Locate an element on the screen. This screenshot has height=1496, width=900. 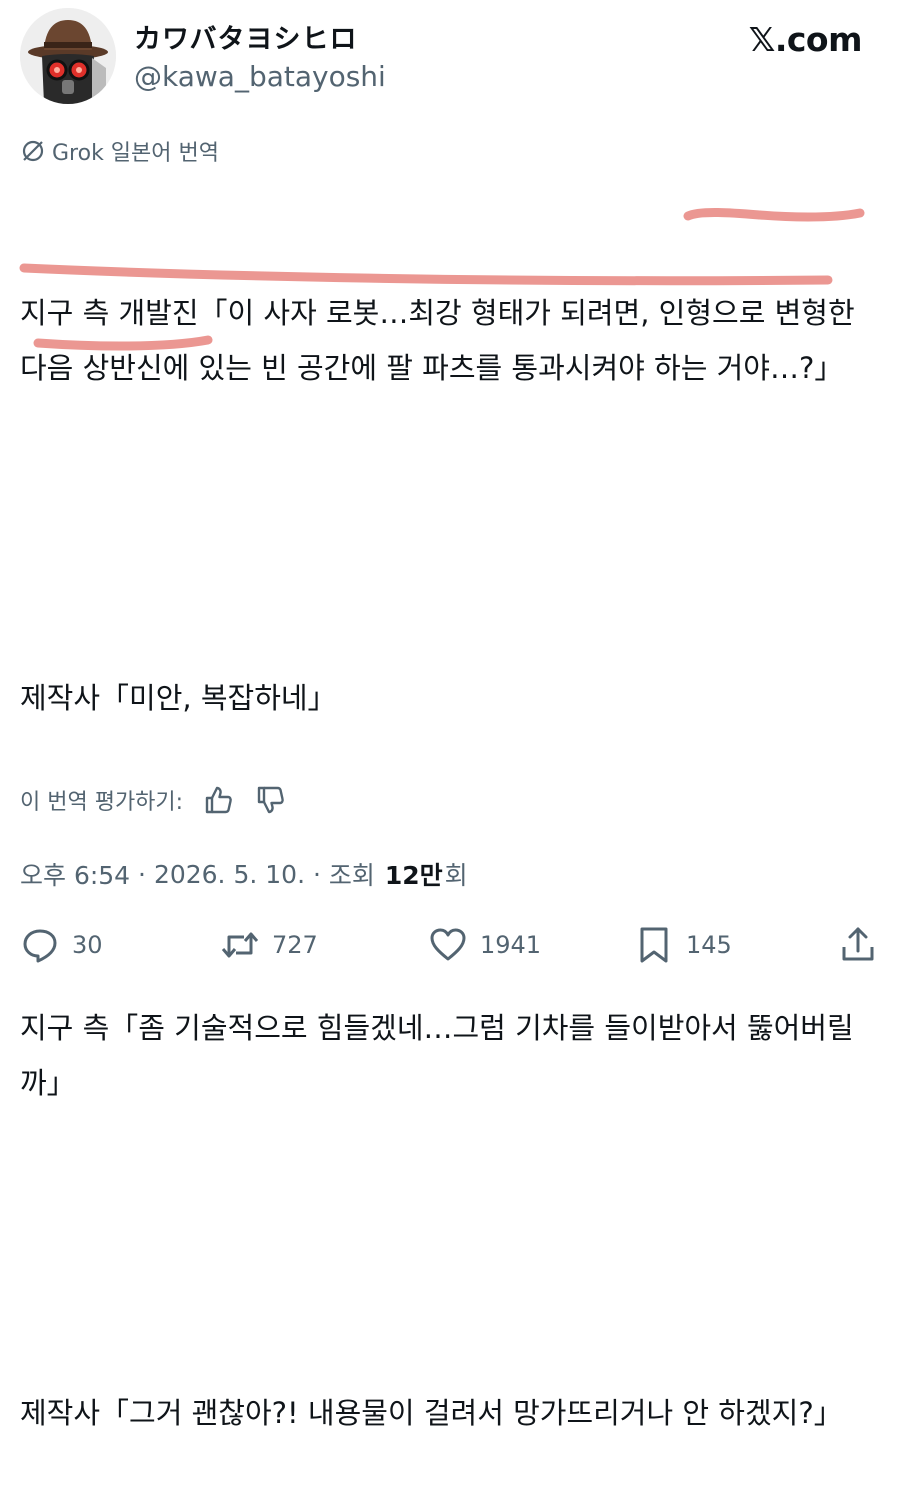
heart-icon is located at coordinates (448, 944).